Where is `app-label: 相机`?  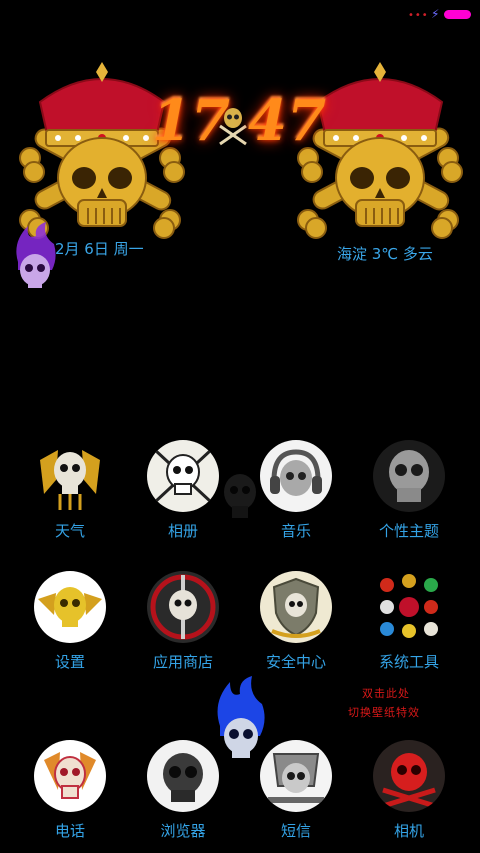
app-label: 相机 is located at coordinates (408, 831).